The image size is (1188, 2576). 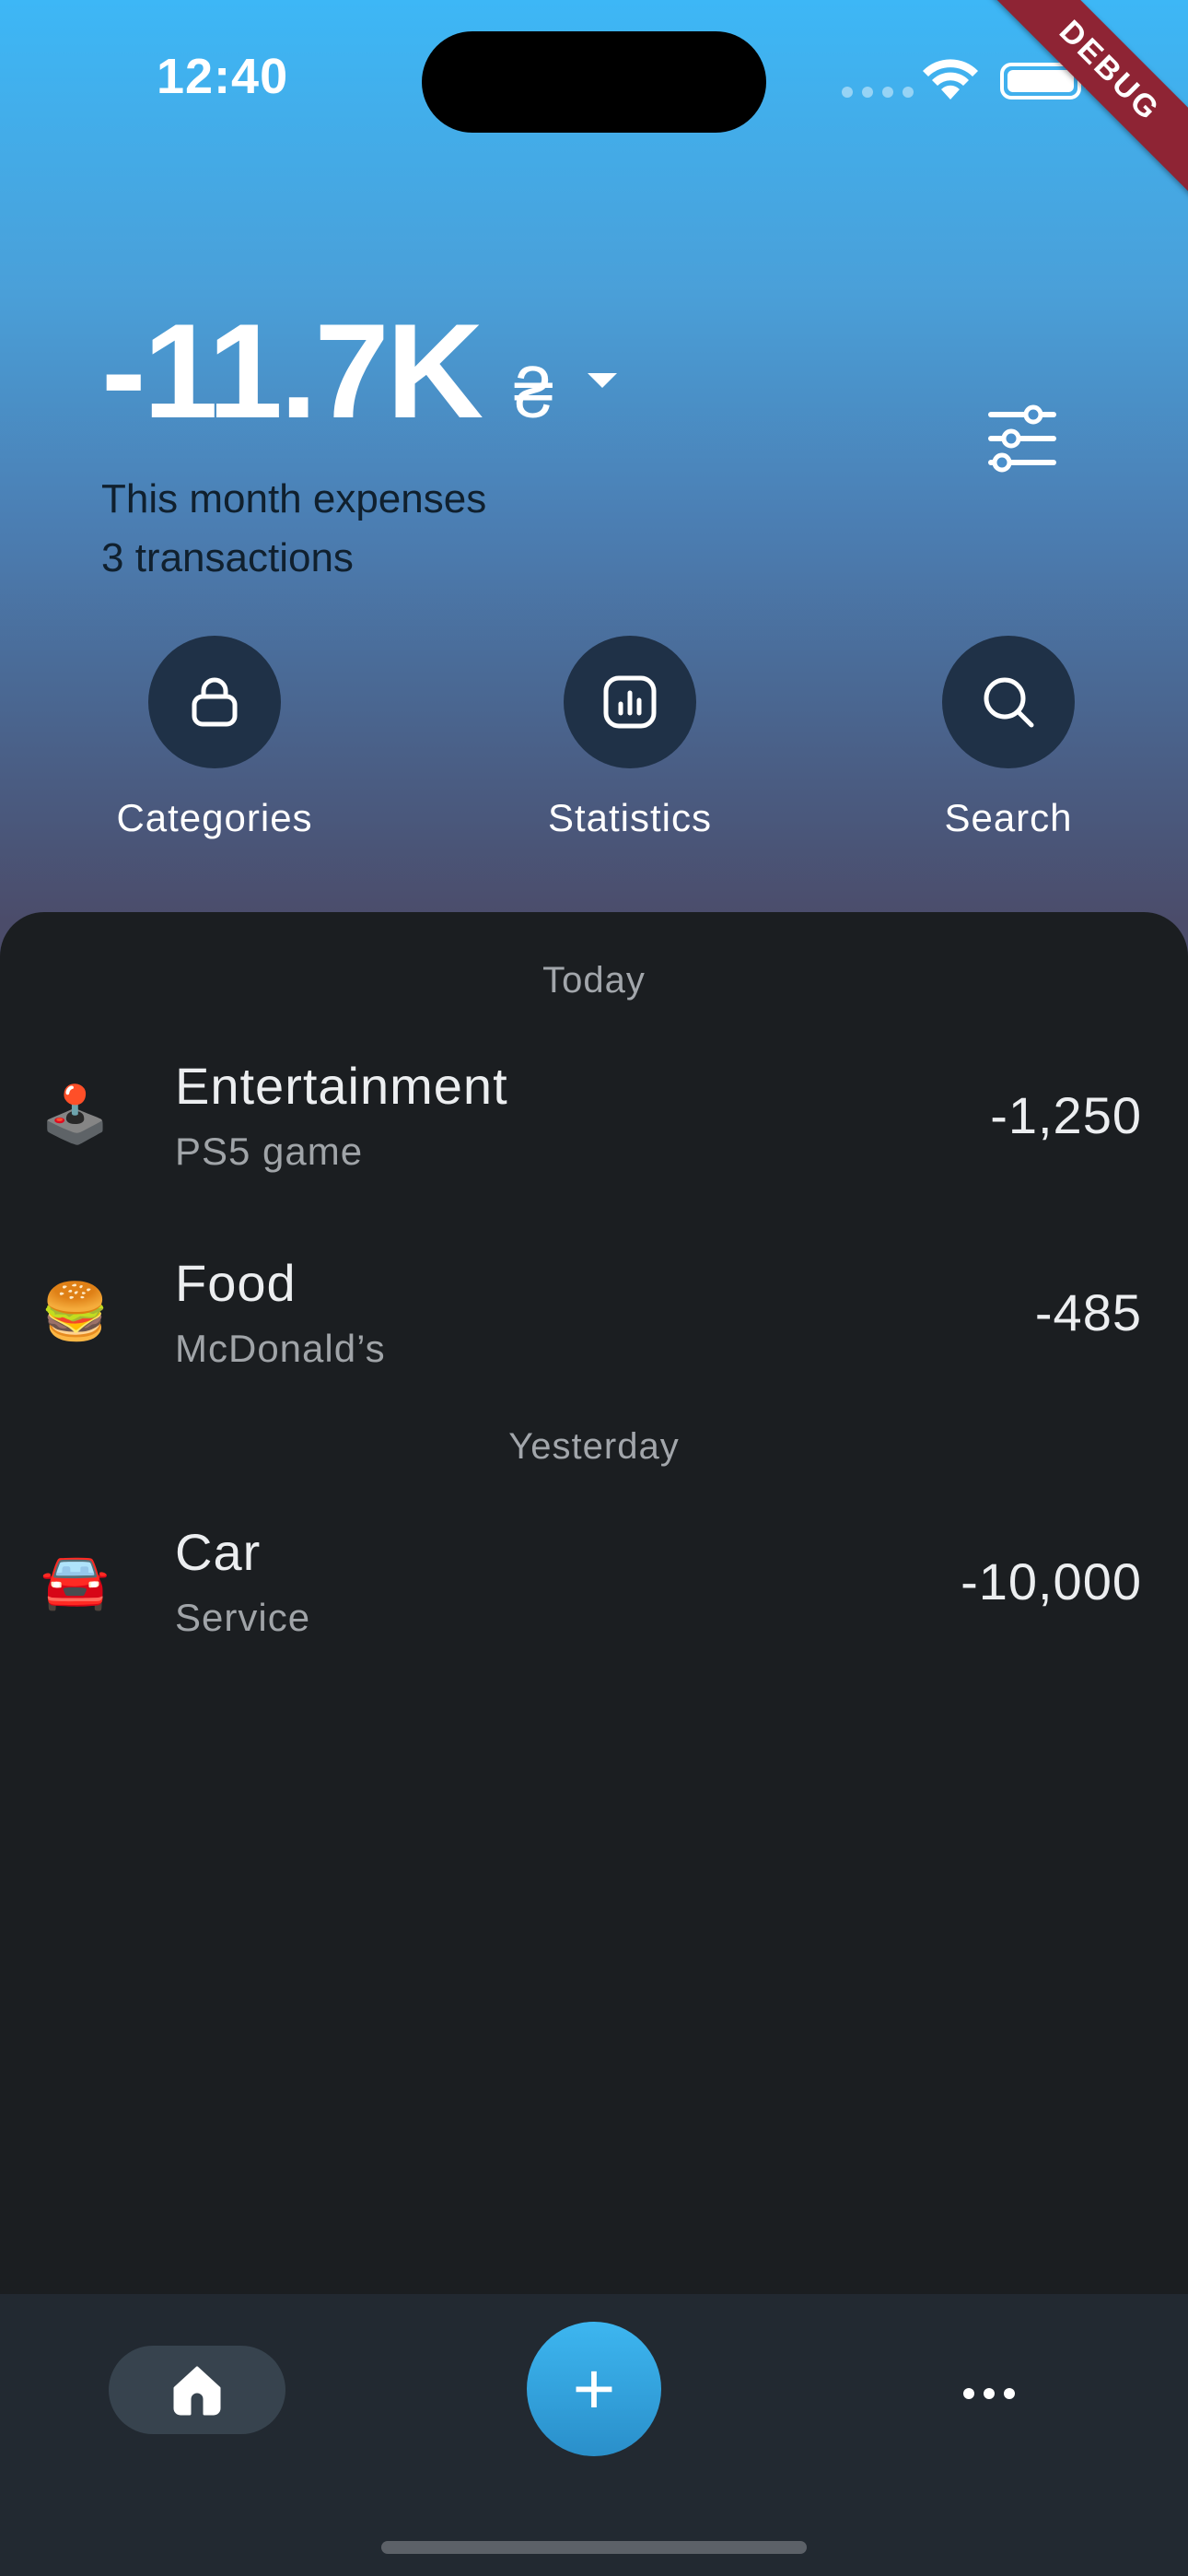 What do you see at coordinates (218, 1552) in the screenshot?
I see `transaction-category: Car` at bounding box center [218, 1552].